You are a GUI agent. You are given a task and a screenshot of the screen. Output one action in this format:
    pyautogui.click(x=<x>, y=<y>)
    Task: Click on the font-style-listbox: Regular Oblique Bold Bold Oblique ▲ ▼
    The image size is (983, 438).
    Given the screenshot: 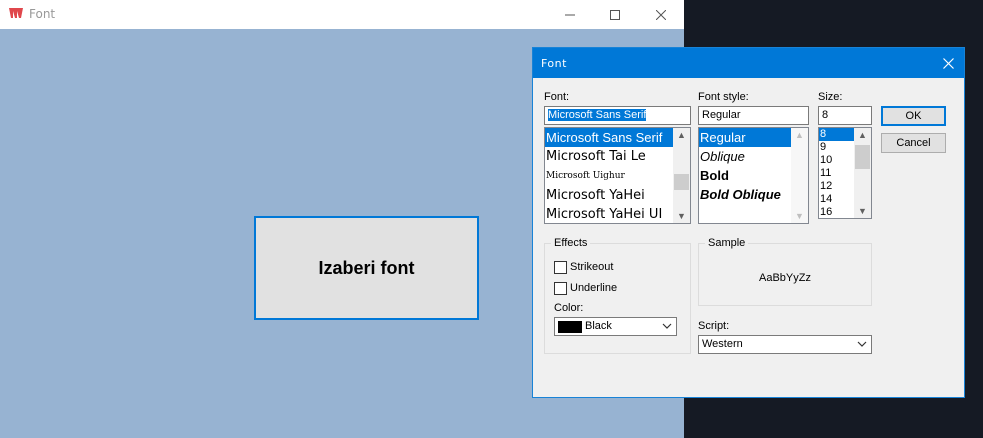 What is the action you would take?
    pyautogui.click(x=753, y=175)
    